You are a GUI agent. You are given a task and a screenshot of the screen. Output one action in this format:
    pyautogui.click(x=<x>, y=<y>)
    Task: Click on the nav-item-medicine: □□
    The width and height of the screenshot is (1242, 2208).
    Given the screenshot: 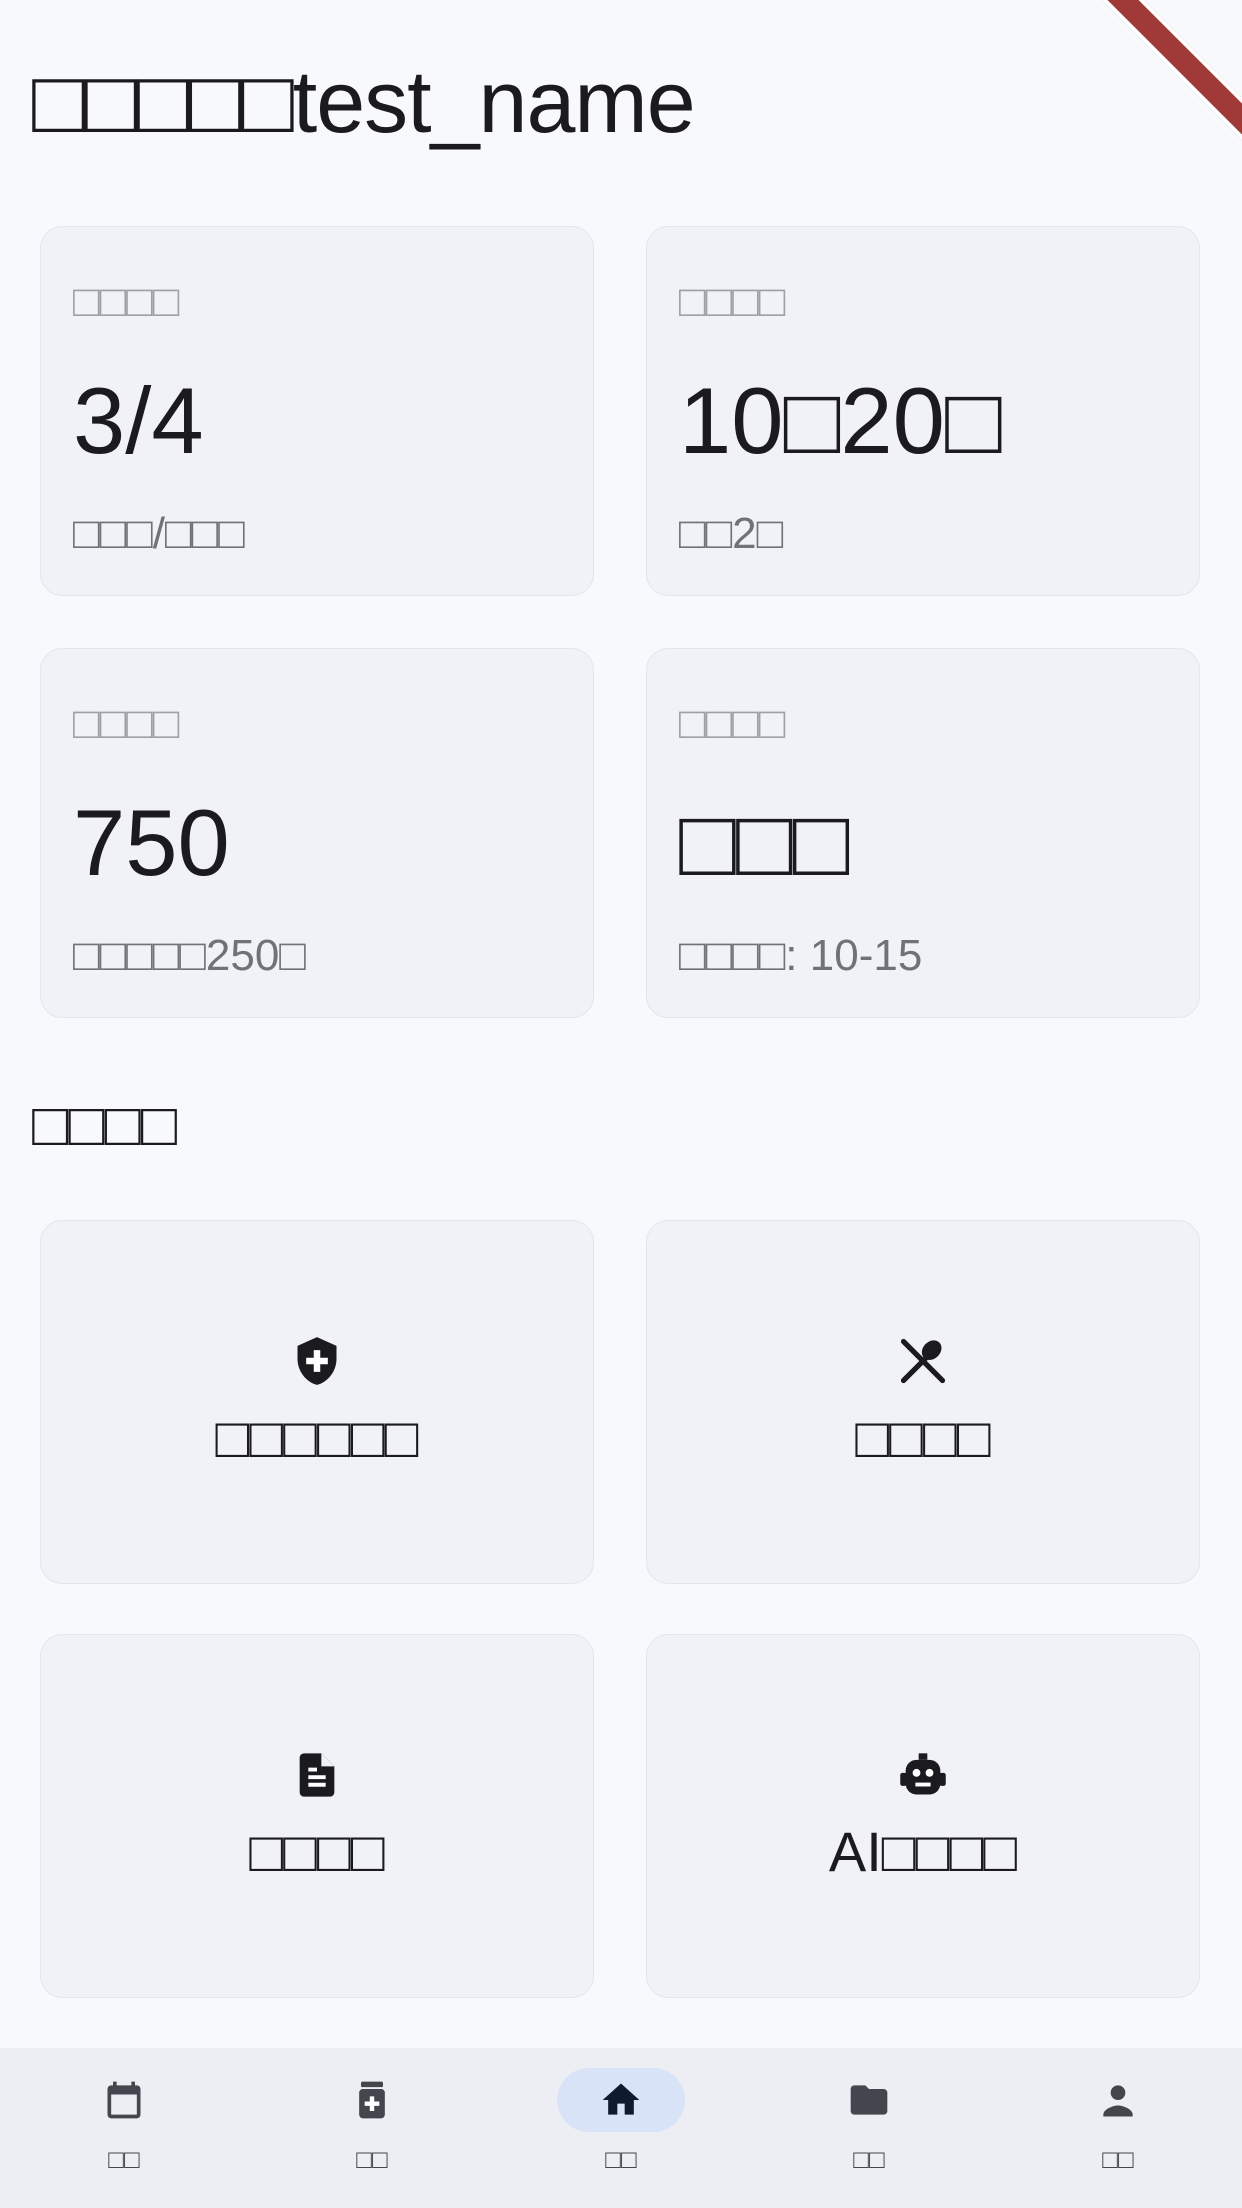 What is the action you would take?
    pyautogui.click(x=372, y=2128)
    